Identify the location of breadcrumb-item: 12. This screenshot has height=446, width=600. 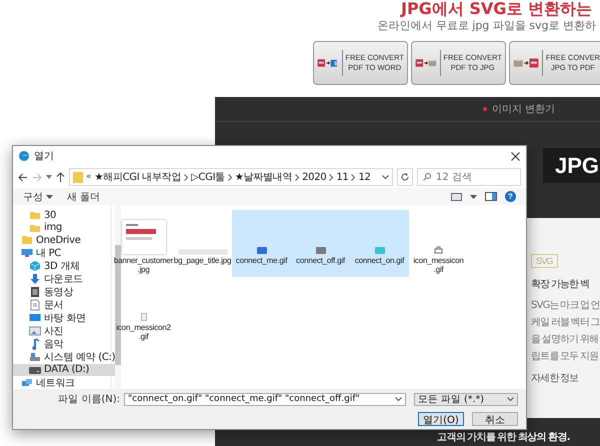
(364, 177).